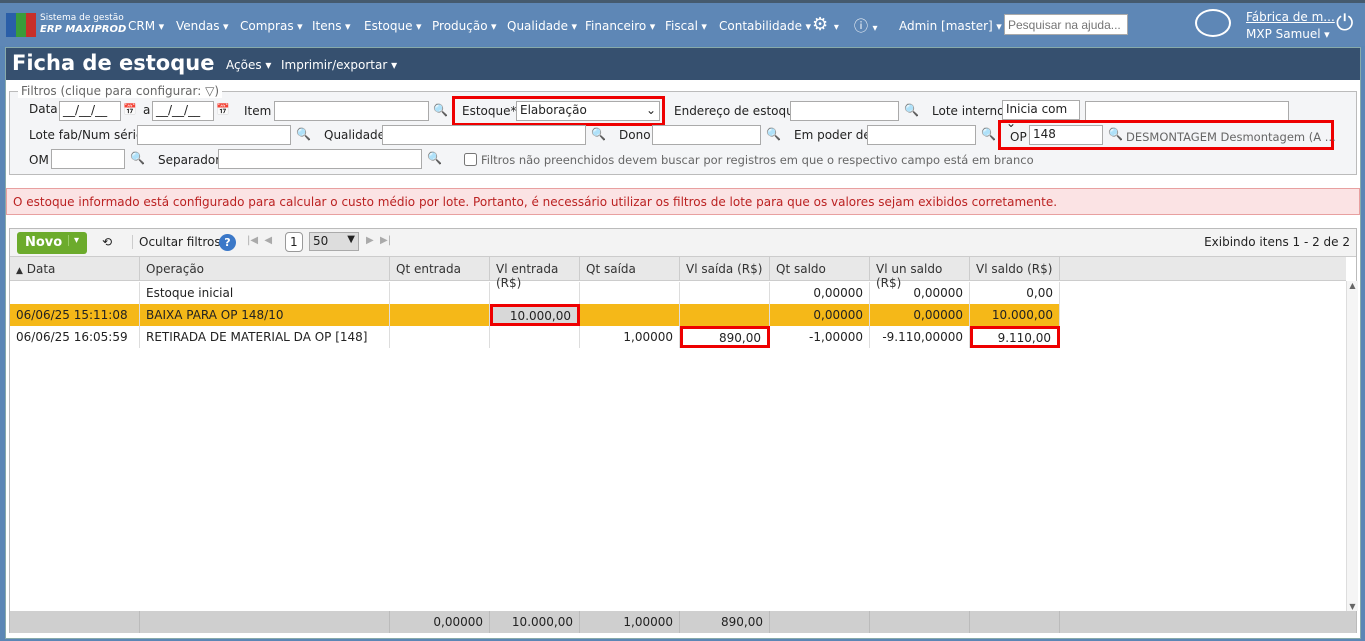 This screenshot has height=641, width=1365. What do you see at coordinates (765, 26) in the screenshot?
I see `nav-contabilidade: Contabilidade` at bounding box center [765, 26].